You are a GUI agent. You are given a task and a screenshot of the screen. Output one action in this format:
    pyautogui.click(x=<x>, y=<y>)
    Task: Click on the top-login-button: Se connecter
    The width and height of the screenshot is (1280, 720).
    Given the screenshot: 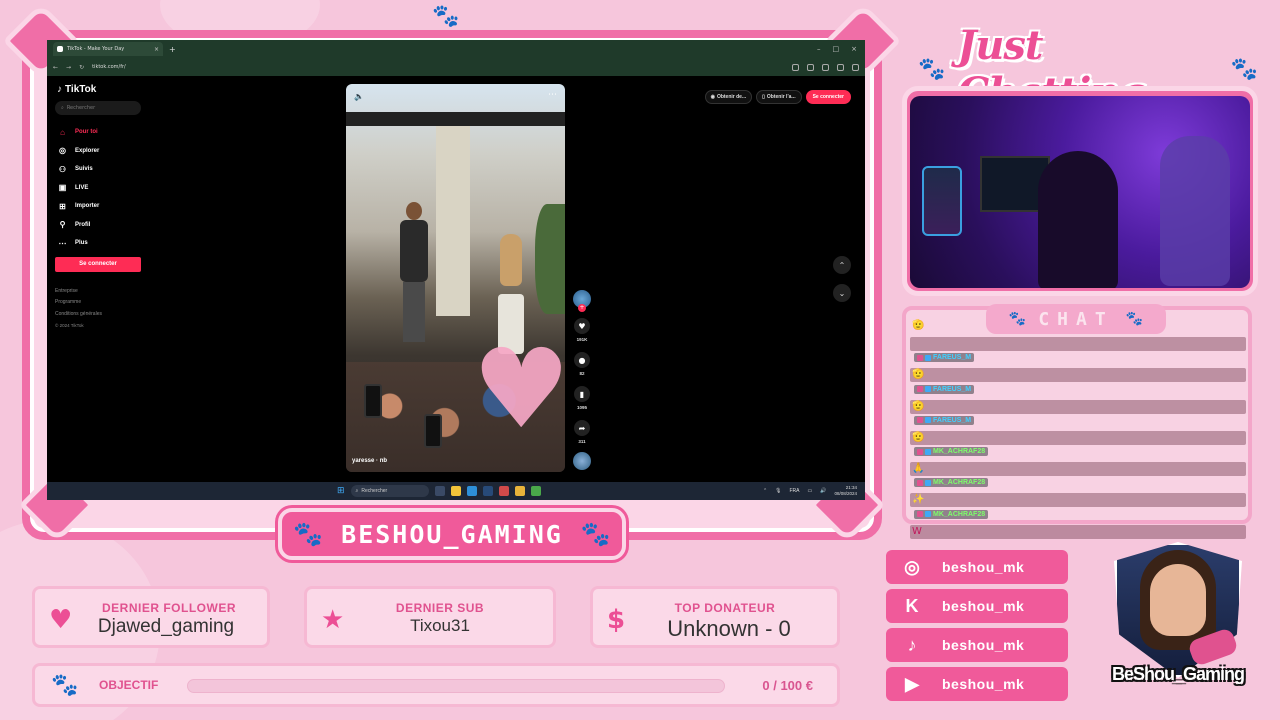 What is the action you would take?
    pyautogui.click(x=828, y=97)
    